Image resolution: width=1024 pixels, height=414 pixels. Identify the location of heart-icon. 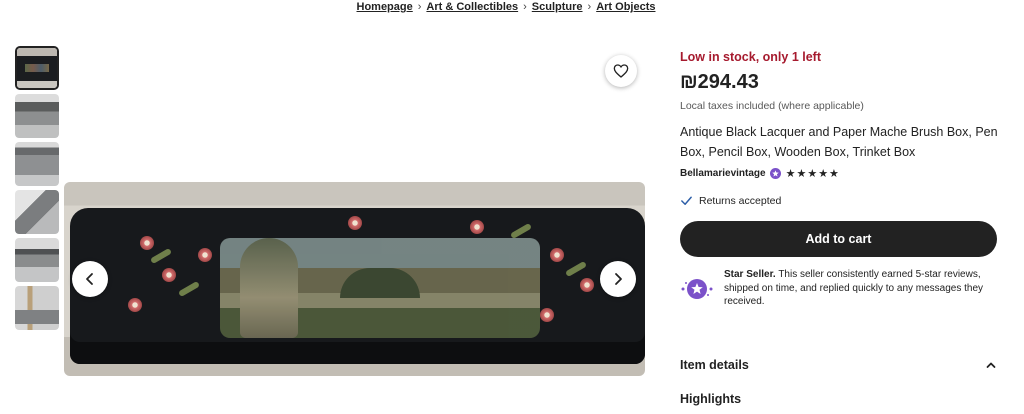
(621, 71).